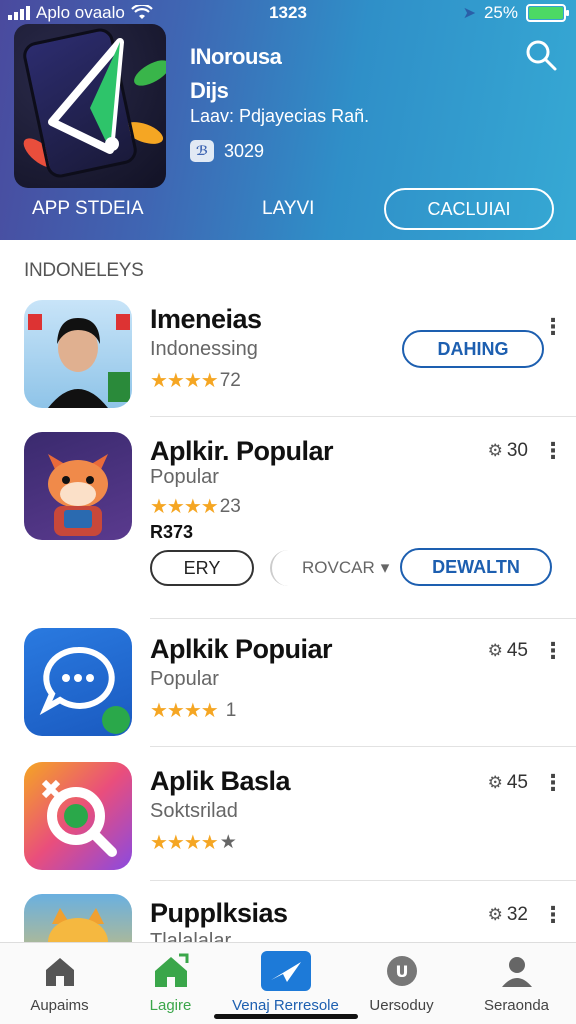 The height and width of the screenshot is (1024, 576). What do you see at coordinates (473, 349) in the screenshot?
I see `install-button: DAHING` at bounding box center [473, 349].